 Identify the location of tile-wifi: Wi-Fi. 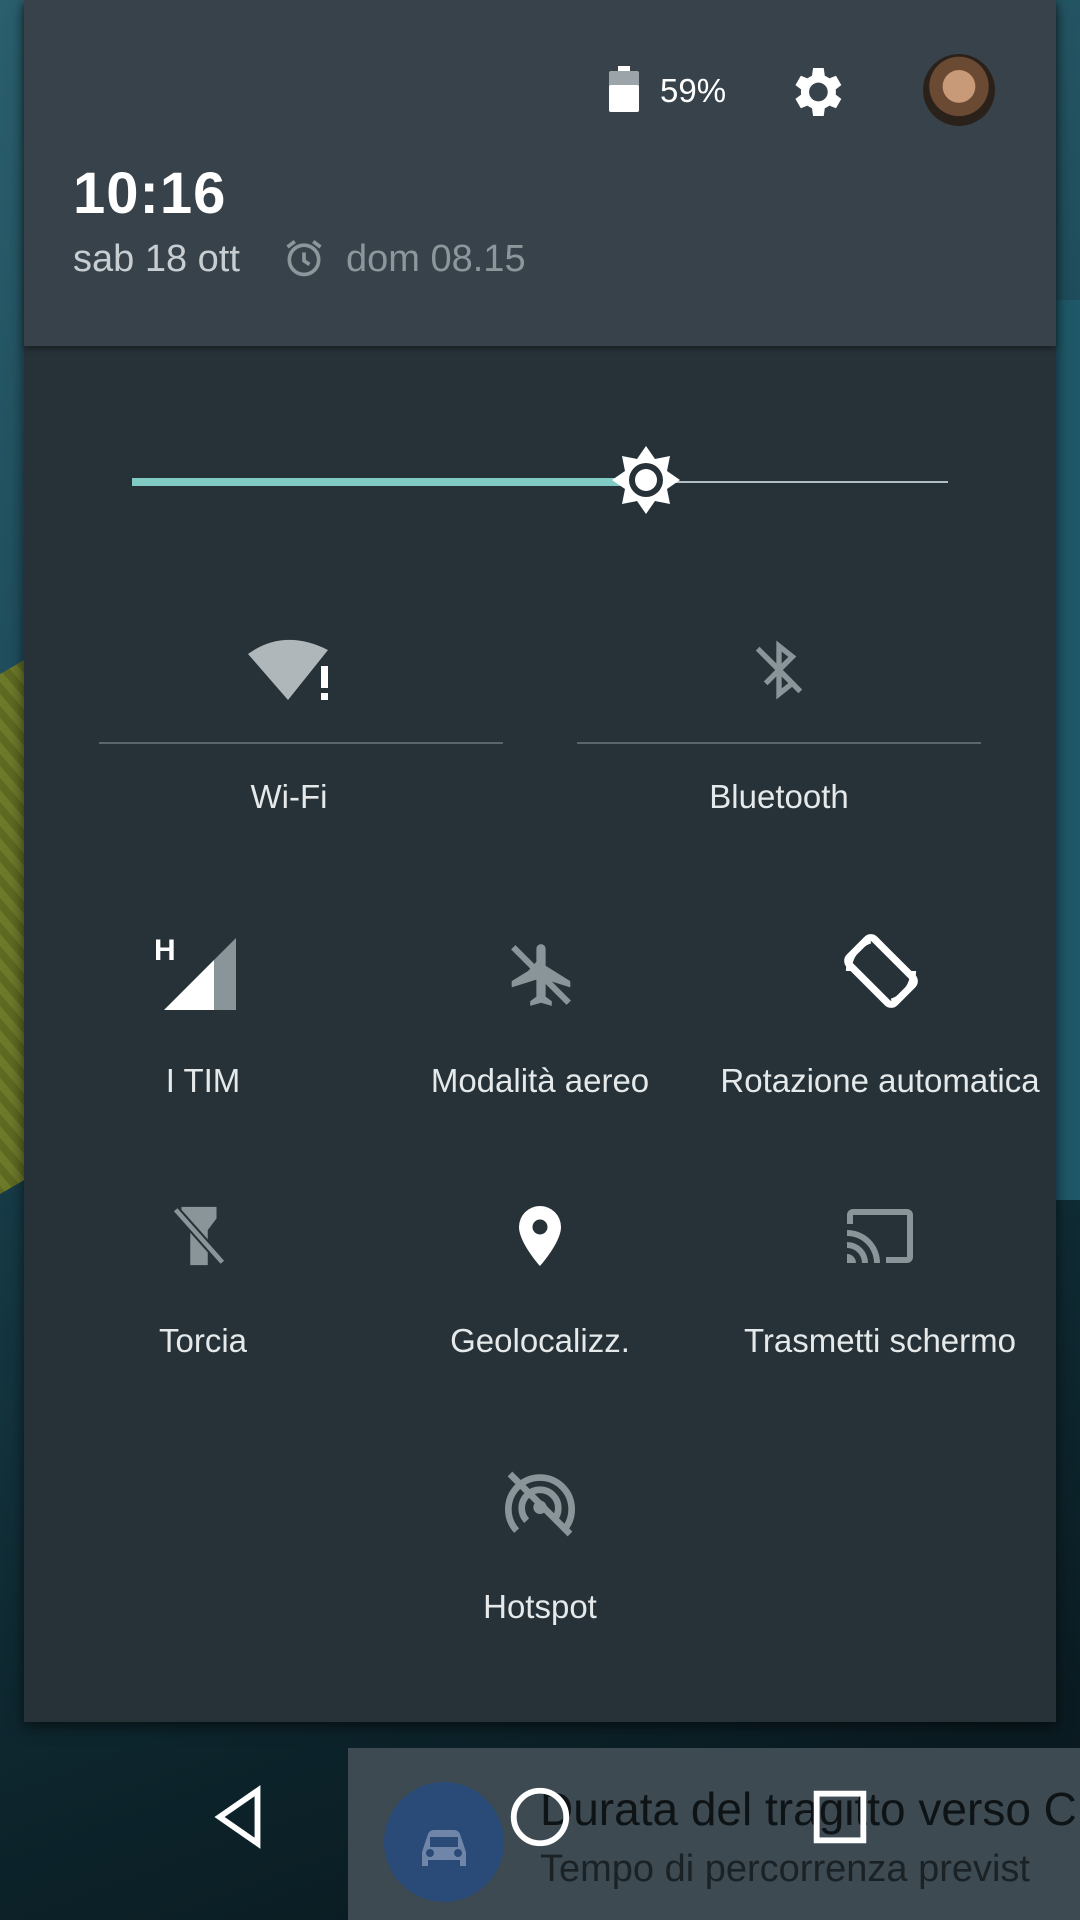
(301, 720).